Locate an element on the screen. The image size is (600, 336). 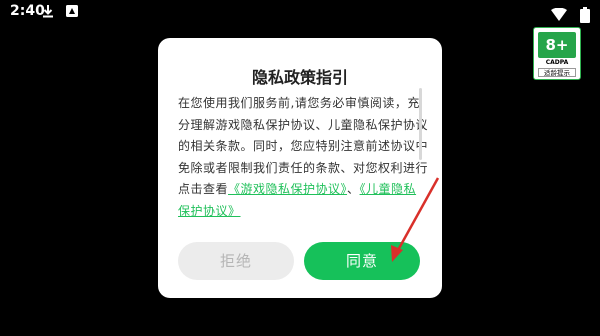
reject-button: 拒绝 is located at coordinates (236, 261).